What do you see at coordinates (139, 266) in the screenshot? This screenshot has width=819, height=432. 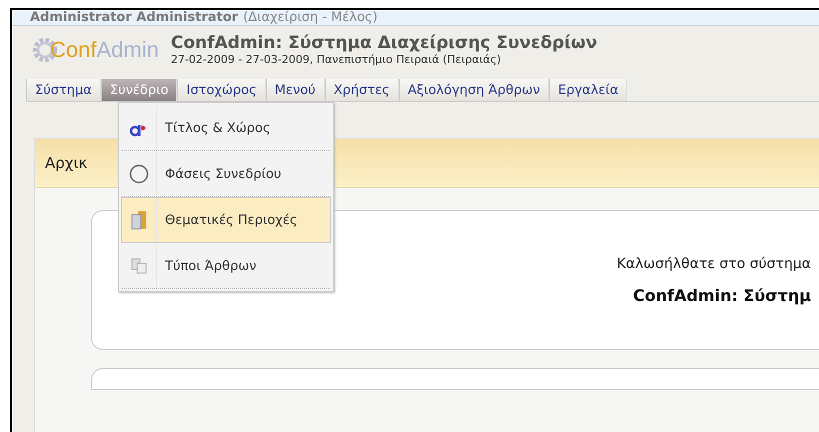 I see `document-icon` at bounding box center [139, 266].